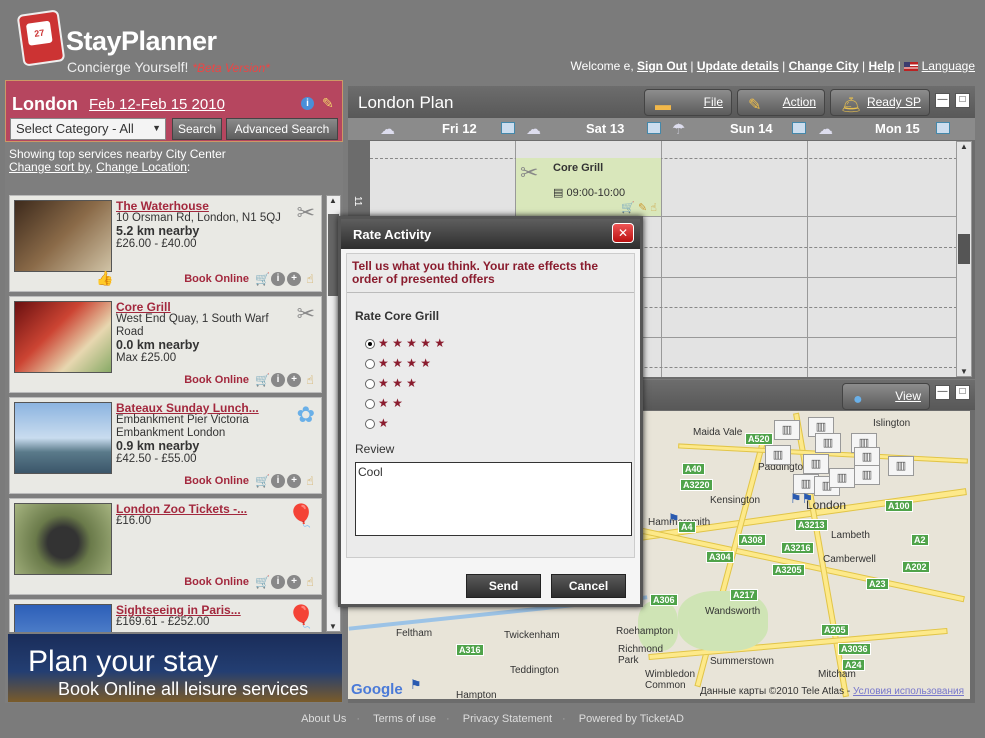  Describe the element at coordinates (801, 499) in the screenshot. I see `flag-marker-icon: ⚑⚑` at that location.